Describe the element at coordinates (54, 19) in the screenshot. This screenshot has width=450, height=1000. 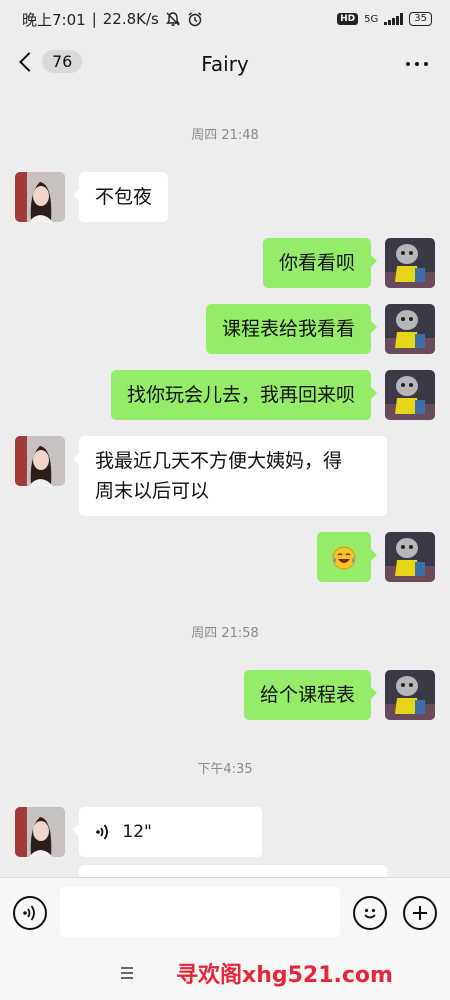
I see `status-time: 晚上7:01` at that location.